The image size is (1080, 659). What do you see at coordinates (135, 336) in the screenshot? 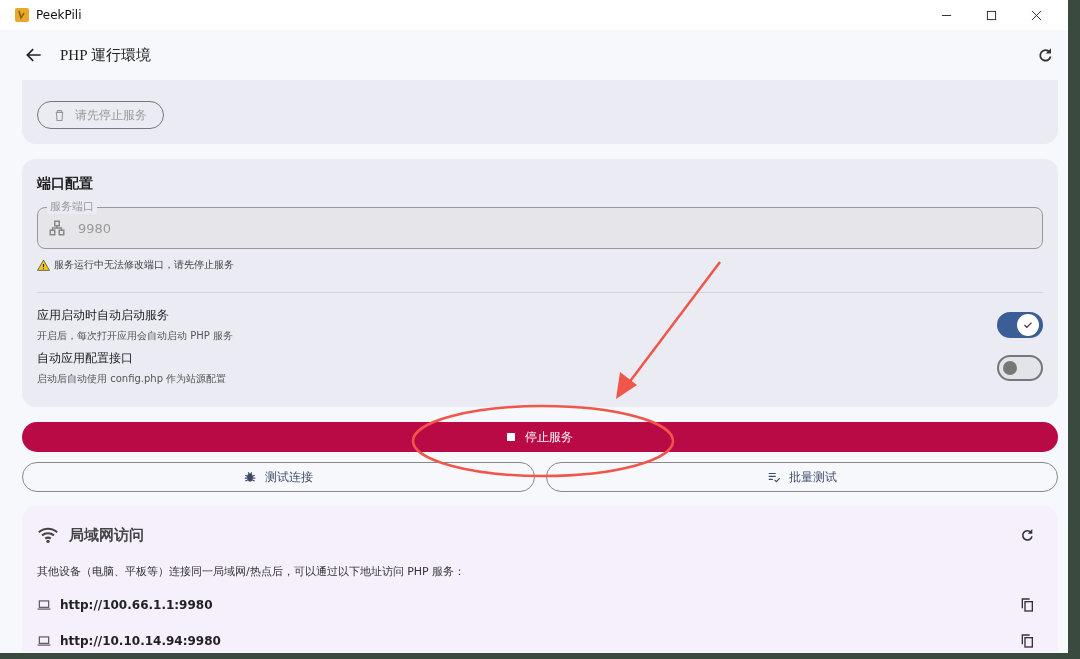
I see `setting-description: 开启后，每次打开应用会自动启动 PHP 服务` at bounding box center [135, 336].